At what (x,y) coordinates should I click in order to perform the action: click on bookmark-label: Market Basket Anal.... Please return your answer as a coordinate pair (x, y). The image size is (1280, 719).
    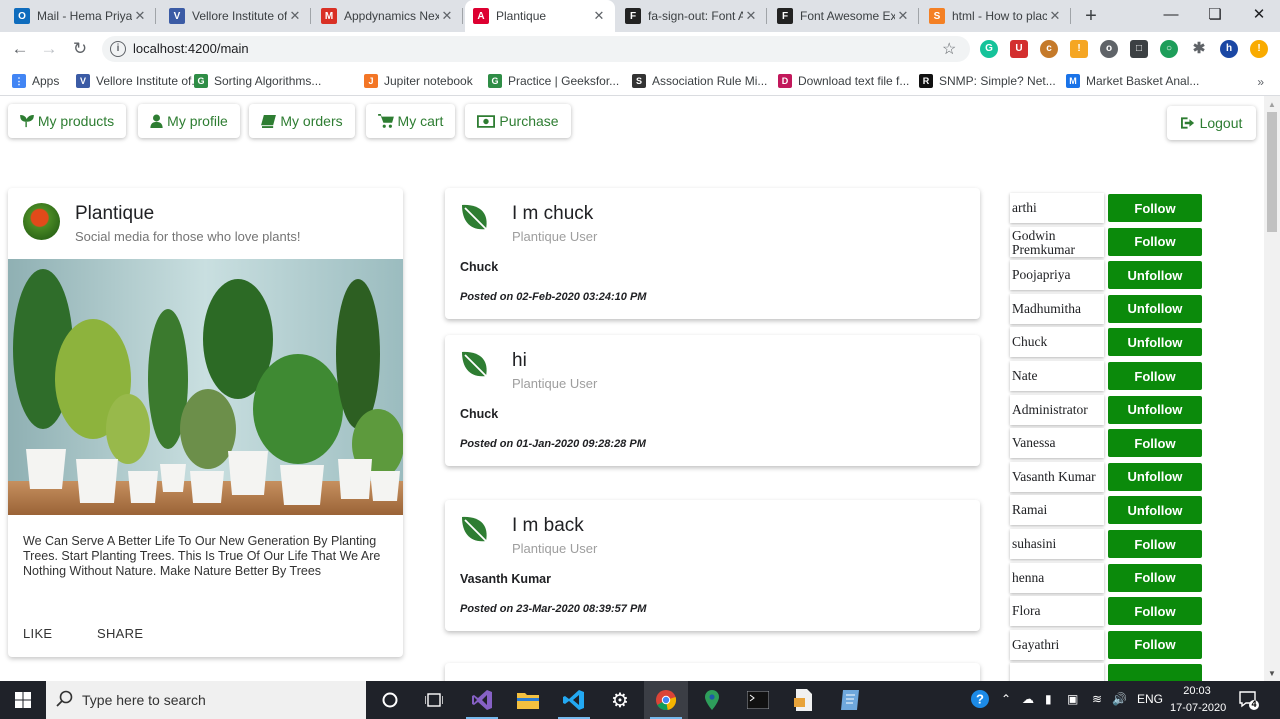
    Looking at the image, I should click on (1143, 81).